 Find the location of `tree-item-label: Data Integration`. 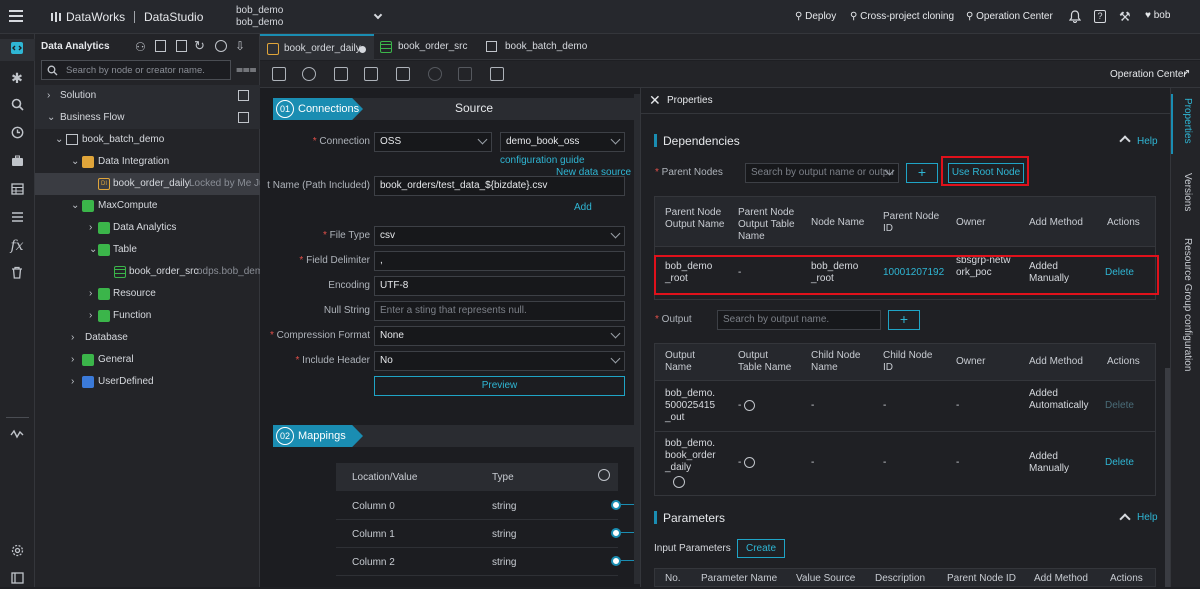

tree-item-label: Data Integration is located at coordinates (134, 161).